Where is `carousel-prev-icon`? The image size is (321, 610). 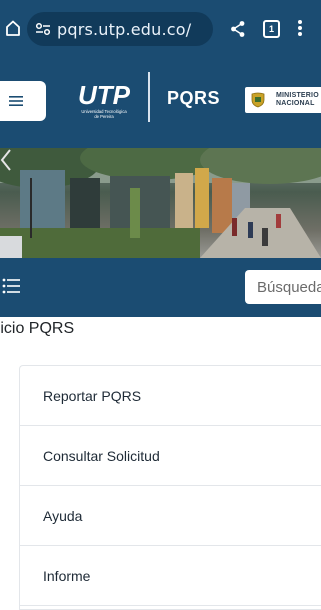
carousel-prev-icon is located at coordinates (6, 160).